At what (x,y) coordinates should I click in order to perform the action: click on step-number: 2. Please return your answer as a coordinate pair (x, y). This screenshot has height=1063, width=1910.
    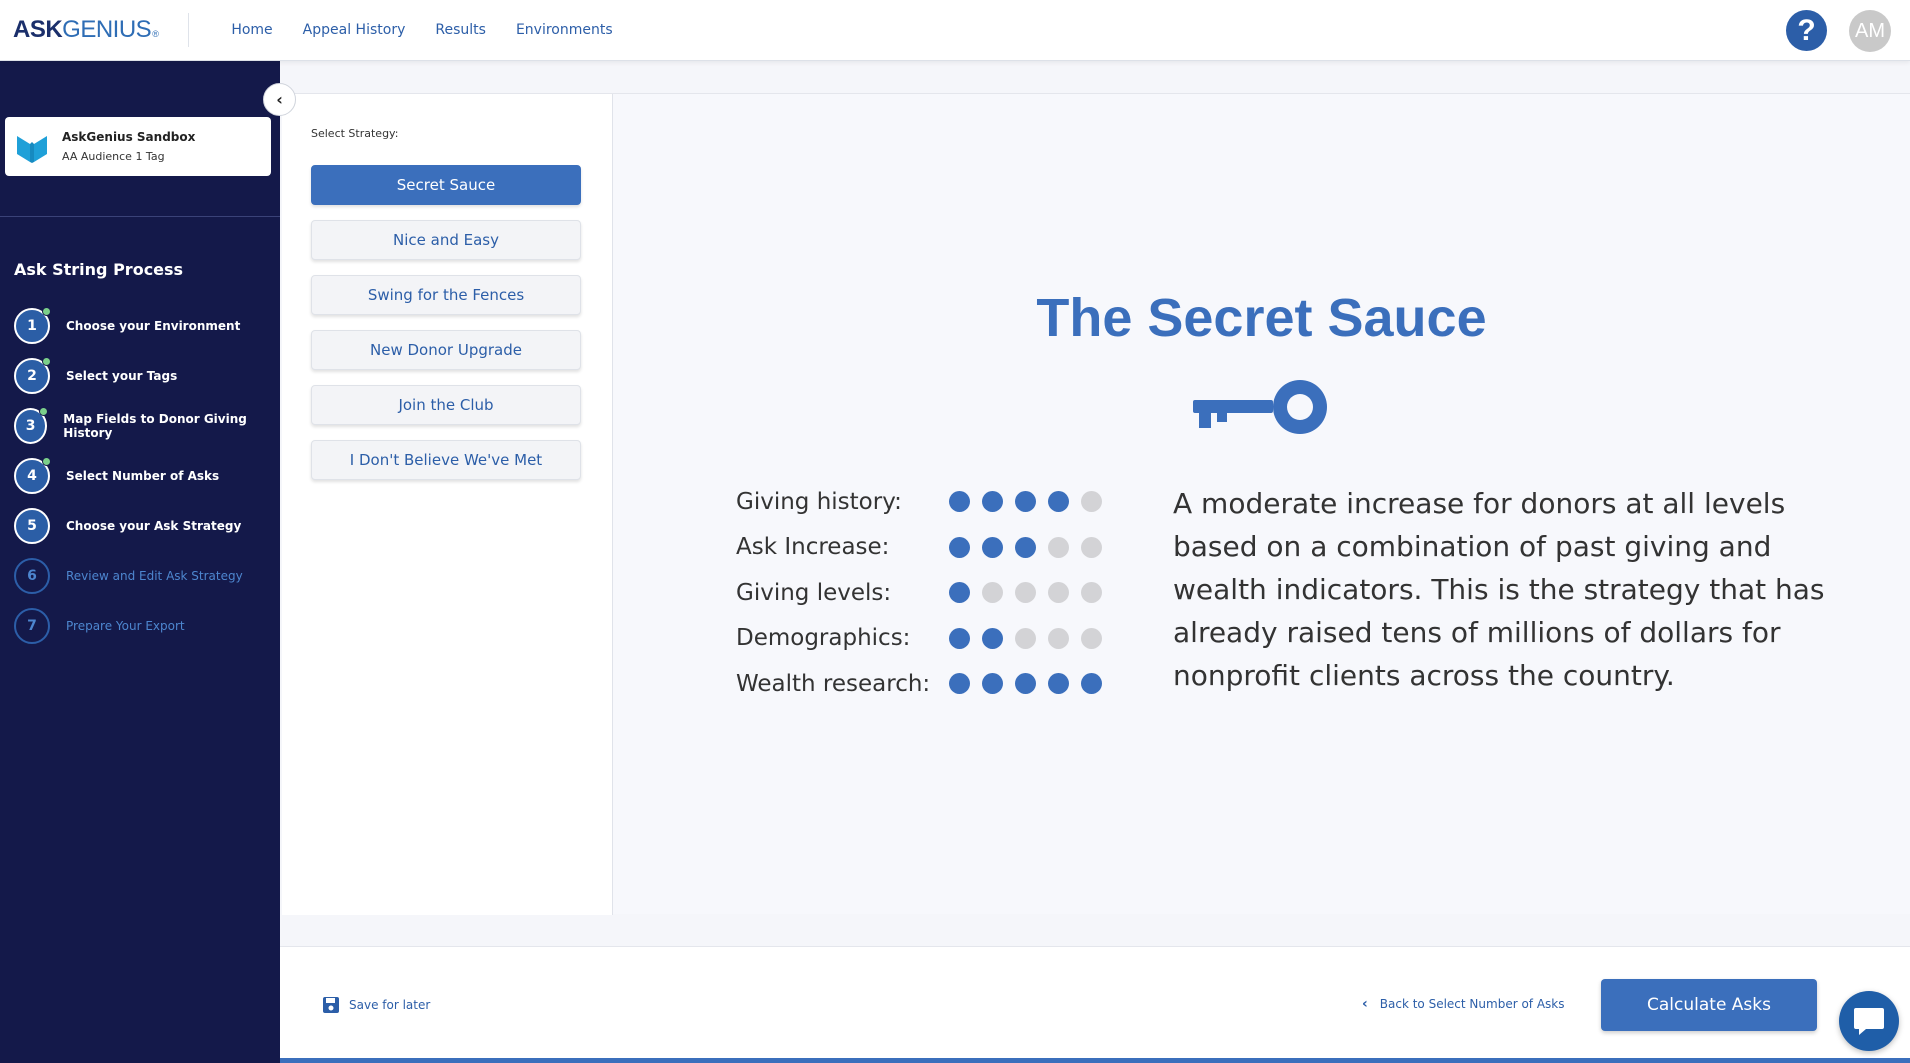
    Looking at the image, I should click on (32, 375).